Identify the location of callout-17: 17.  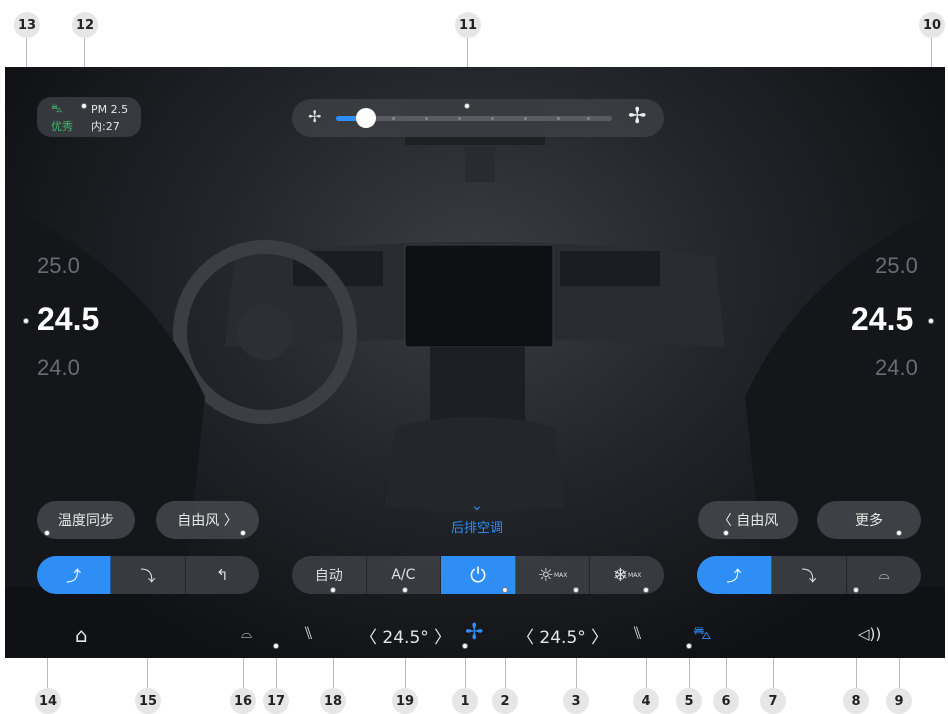
(276, 701).